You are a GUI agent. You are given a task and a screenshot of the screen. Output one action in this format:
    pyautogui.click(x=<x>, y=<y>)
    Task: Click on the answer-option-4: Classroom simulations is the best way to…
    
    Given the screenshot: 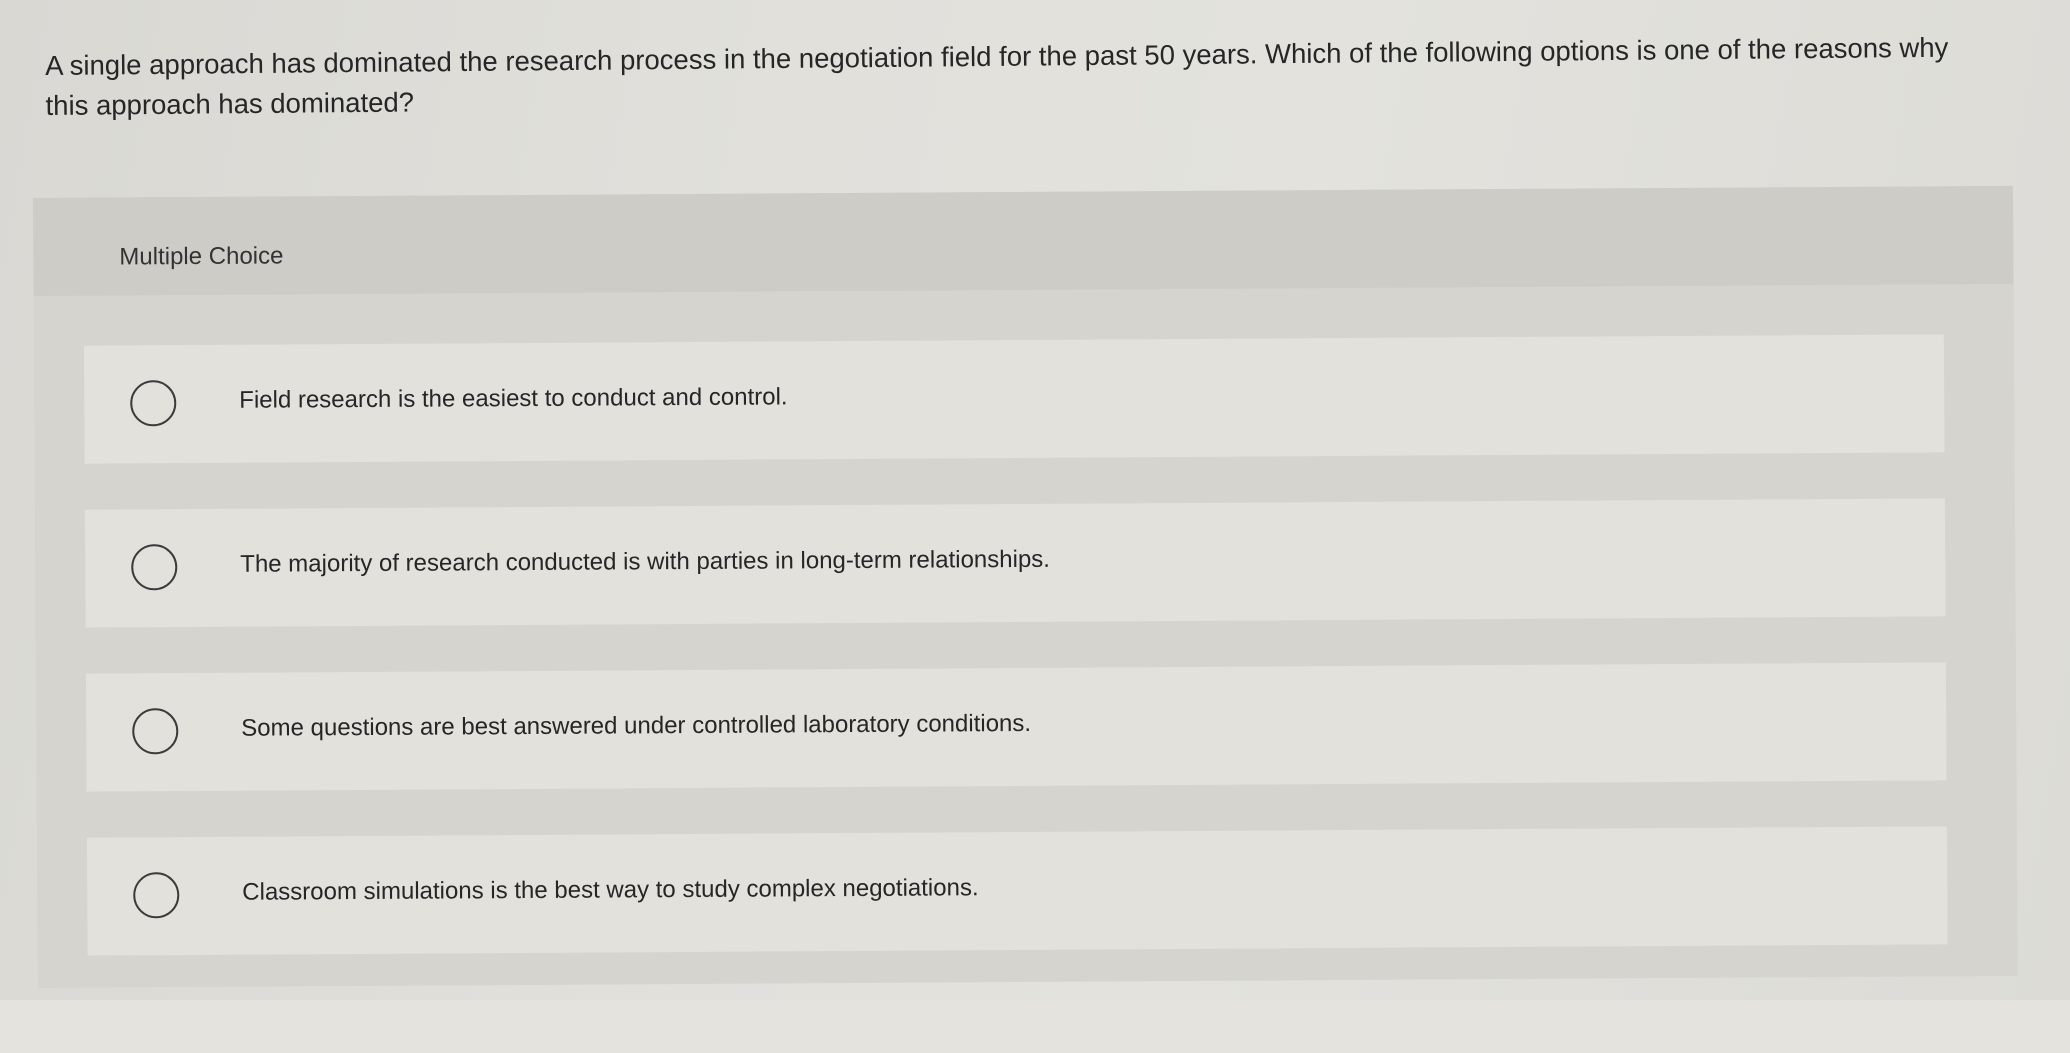 What is the action you would take?
    pyautogui.click(x=1017, y=891)
    